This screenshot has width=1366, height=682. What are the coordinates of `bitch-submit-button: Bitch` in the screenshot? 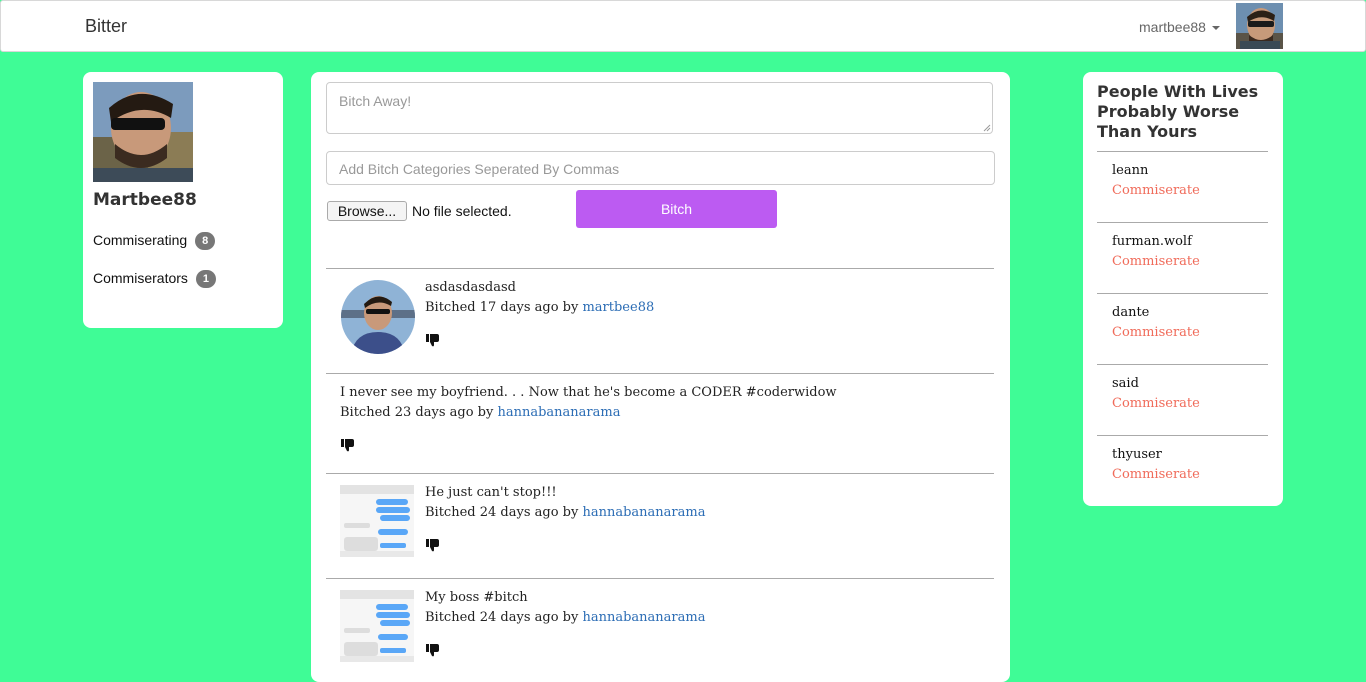 It's located at (676, 209).